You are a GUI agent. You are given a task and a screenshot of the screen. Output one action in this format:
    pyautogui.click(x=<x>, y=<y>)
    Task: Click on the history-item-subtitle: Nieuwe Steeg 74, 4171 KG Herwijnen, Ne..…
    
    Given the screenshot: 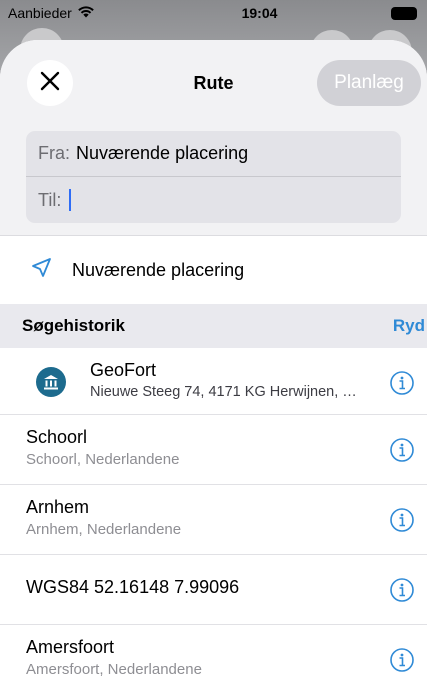 What is the action you would take?
    pyautogui.click(x=228, y=392)
    